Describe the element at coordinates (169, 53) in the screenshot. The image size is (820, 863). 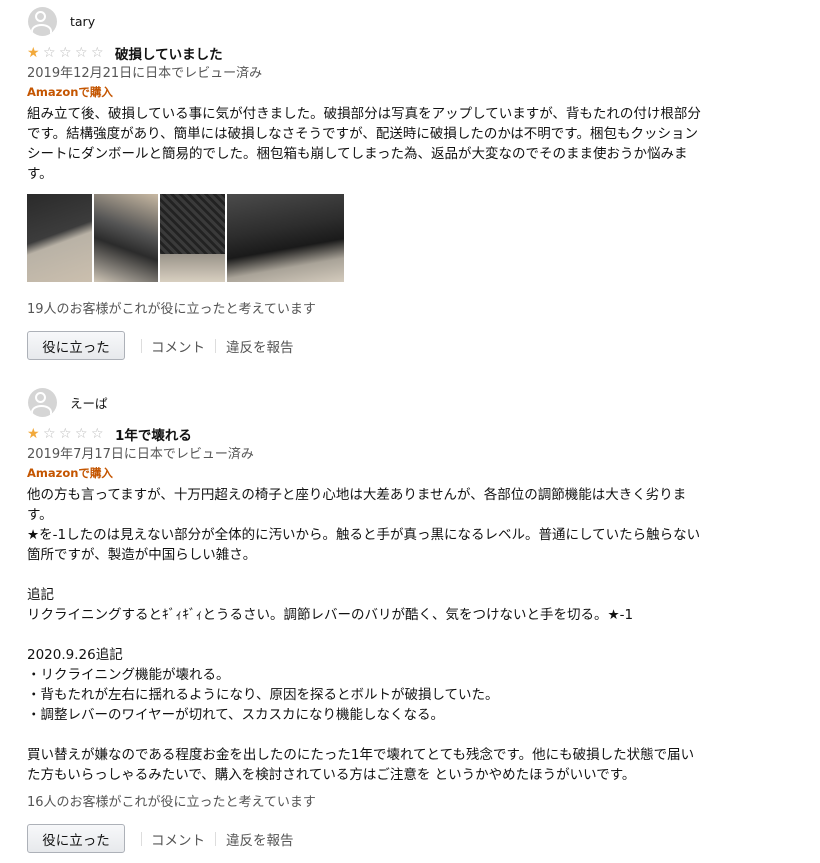
I see `review-title: 破損していました` at that location.